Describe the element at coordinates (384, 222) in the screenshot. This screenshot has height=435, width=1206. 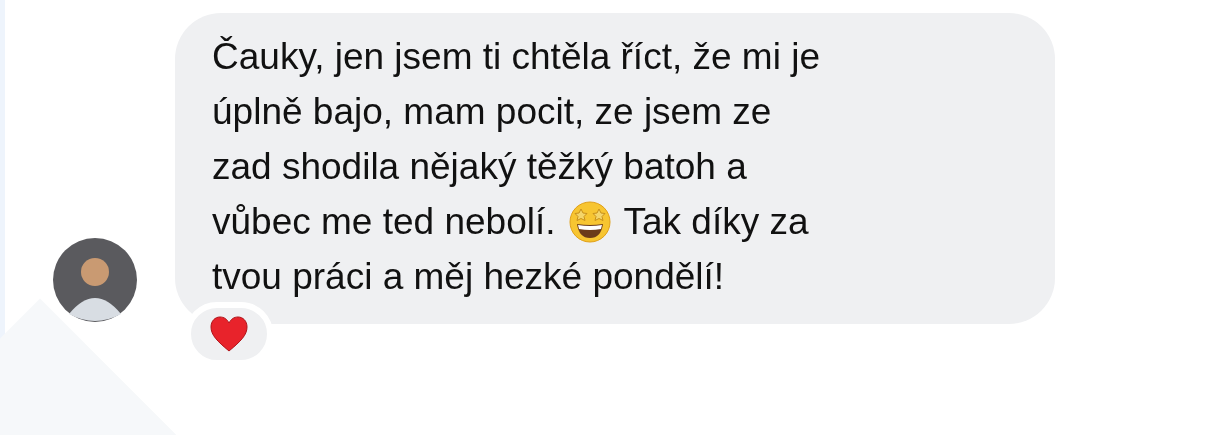
I see `message-text: vůbec me ted nebolí.` at that location.